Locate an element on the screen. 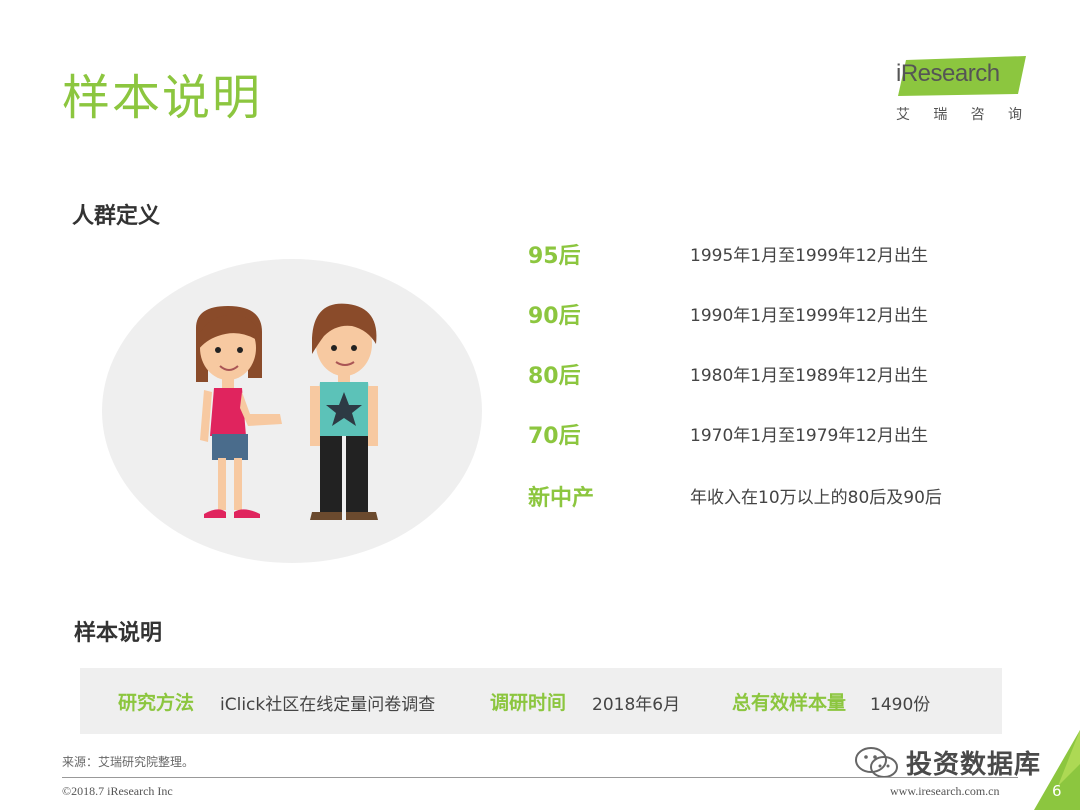  definition-row: 80后 1980年1月至1989年12月出生 is located at coordinates (768, 375).